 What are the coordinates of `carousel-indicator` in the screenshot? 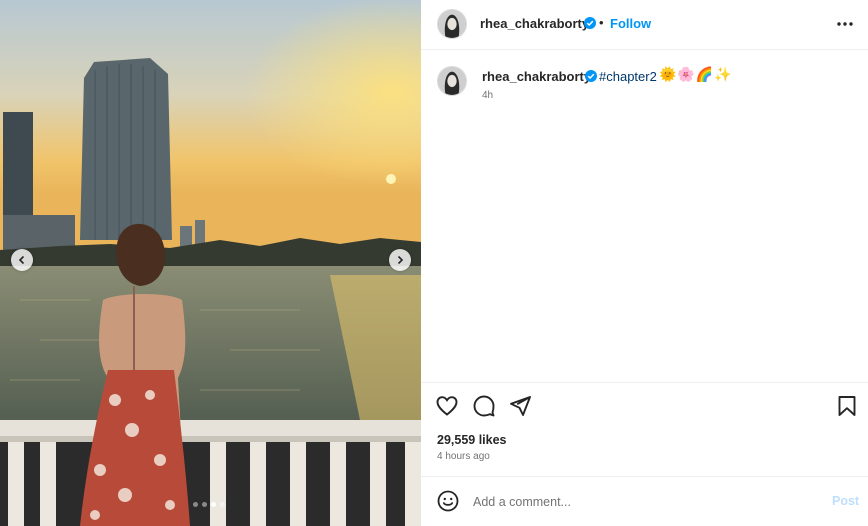 It's located at (209, 504).